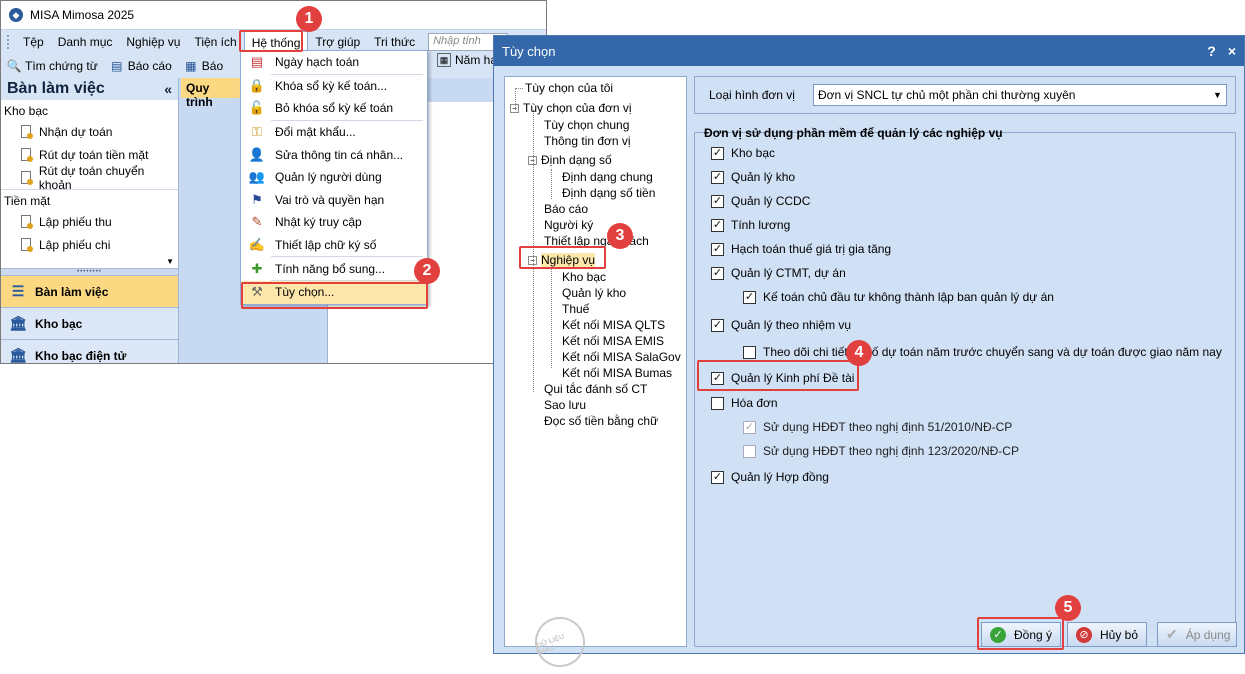 Image resolution: width=1245 pixels, height=674 pixels. I want to click on menu-item-unlock-period: 🔓 Bỏ khóa sổ kỳ kế toán, so click(334, 108).